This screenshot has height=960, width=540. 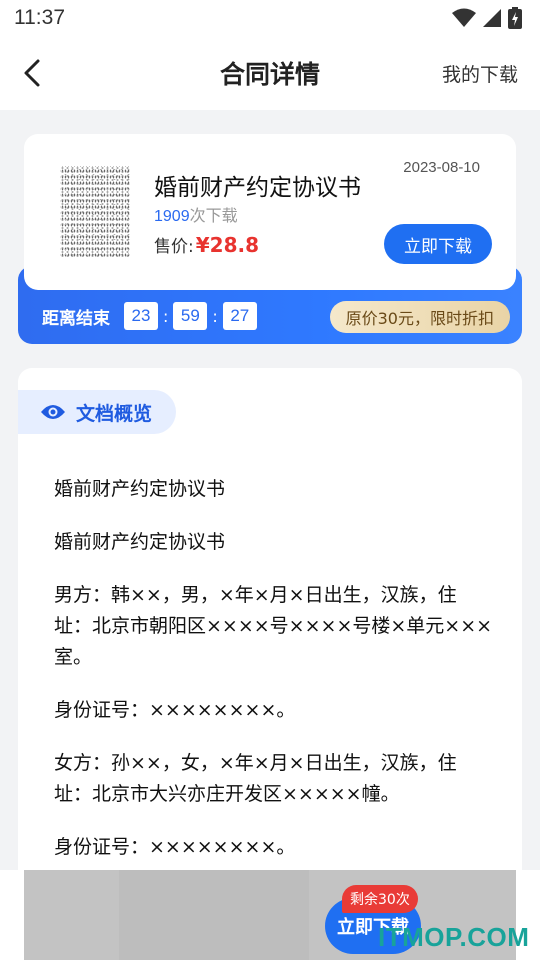 What do you see at coordinates (214, 915) in the screenshot?
I see `bottom-bar-placeholder-dark` at bounding box center [214, 915].